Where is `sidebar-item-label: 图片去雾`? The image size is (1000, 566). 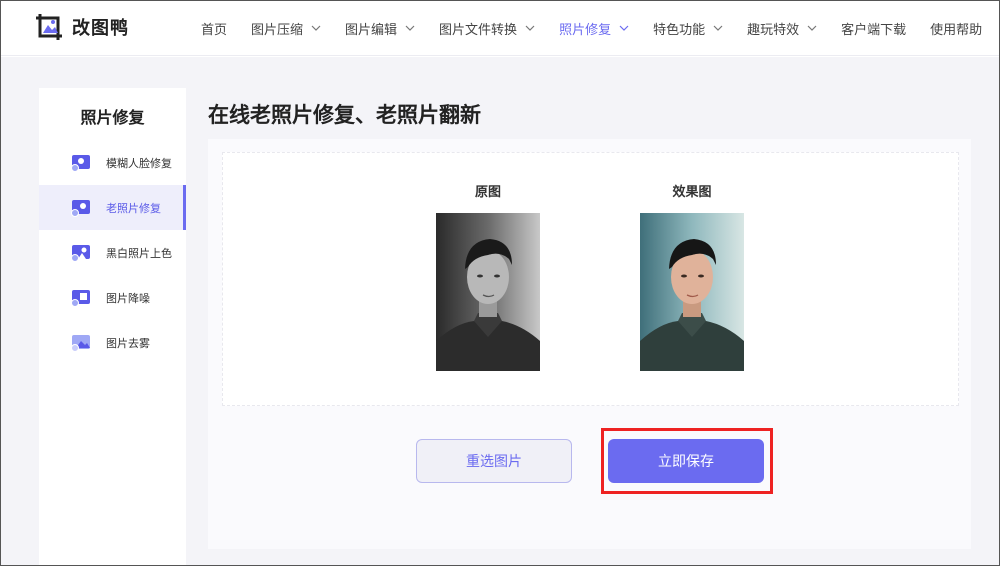 sidebar-item-label: 图片去雾 is located at coordinates (128, 343).